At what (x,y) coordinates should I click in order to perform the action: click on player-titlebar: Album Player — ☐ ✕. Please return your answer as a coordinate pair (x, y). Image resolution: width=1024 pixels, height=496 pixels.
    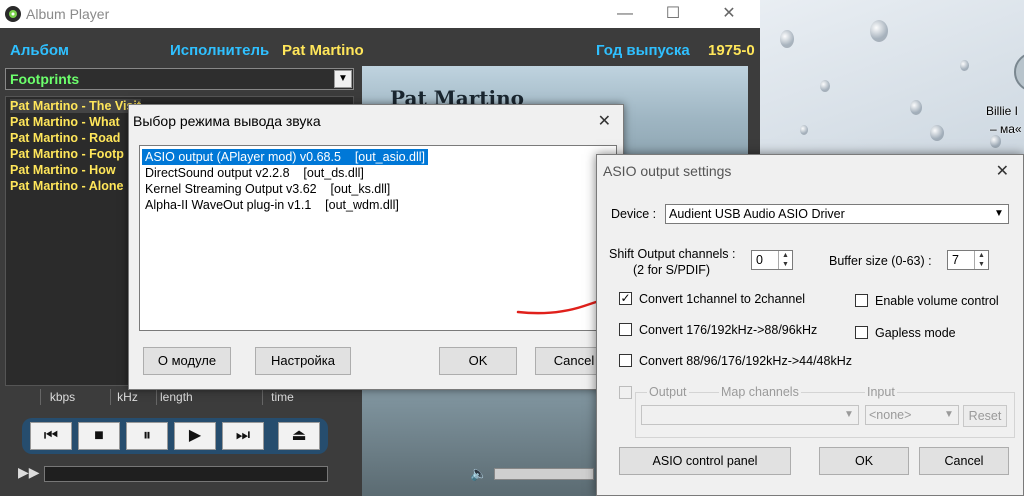
    Looking at the image, I should click on (380, 14).